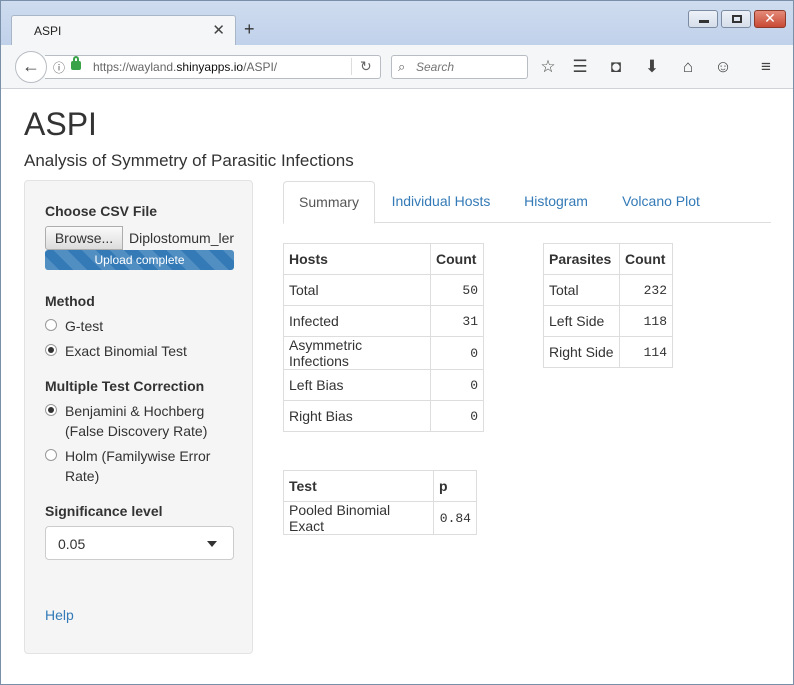 This screenshot has height=685, width=794. What do you see at coordinates (441, 202) in the screenshot?
I see `tab-individual-hosts: Individual Hosts` at bounding box center [441, 202].